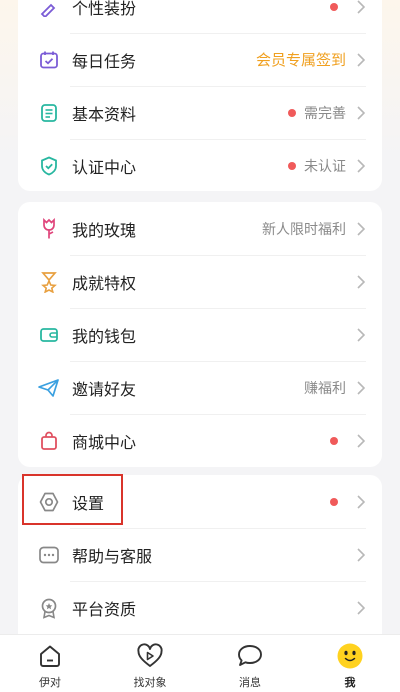  I want to click on trophy-star-icon, so click(49, 282).